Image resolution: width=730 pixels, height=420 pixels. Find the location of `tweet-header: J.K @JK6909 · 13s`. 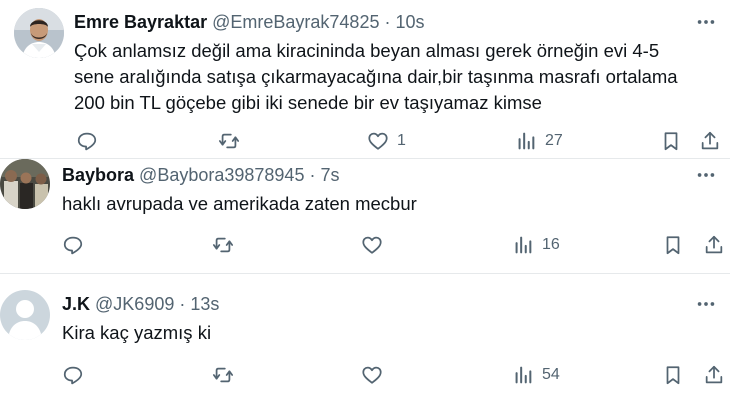

tweet-header: J.K @JK6909 · 13s is located at coordinates (140, 304).